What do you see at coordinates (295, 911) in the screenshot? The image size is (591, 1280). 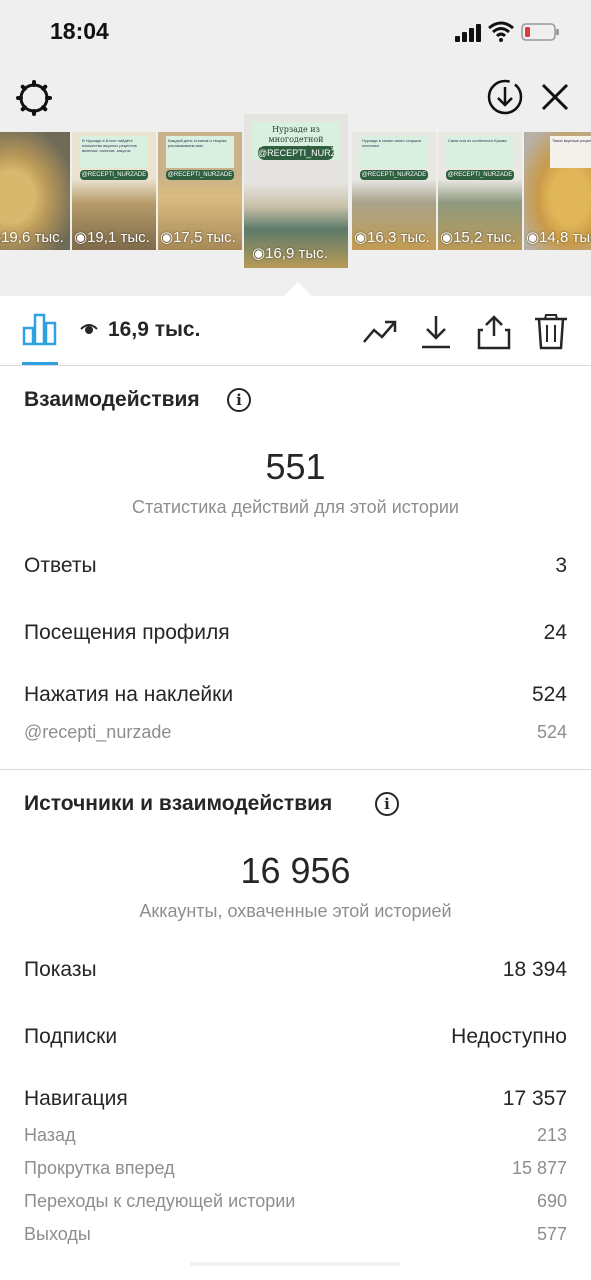 I see `reach-subtitle: Аккаунты, охваченные этой историей` at bounding box center [295, 911].